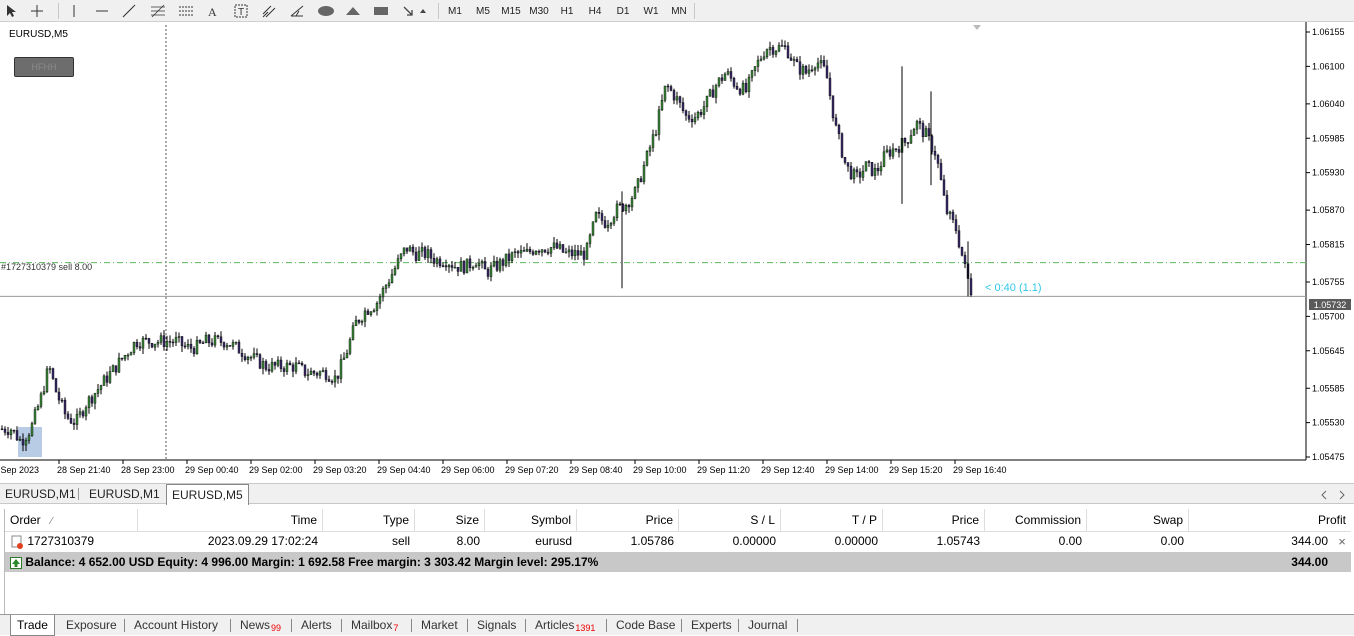 The width and height of the screenshot is (1354, 636). Describe the element at coordinates (400, 541) in the screenshot. I see `type-cell: sell` at that location.